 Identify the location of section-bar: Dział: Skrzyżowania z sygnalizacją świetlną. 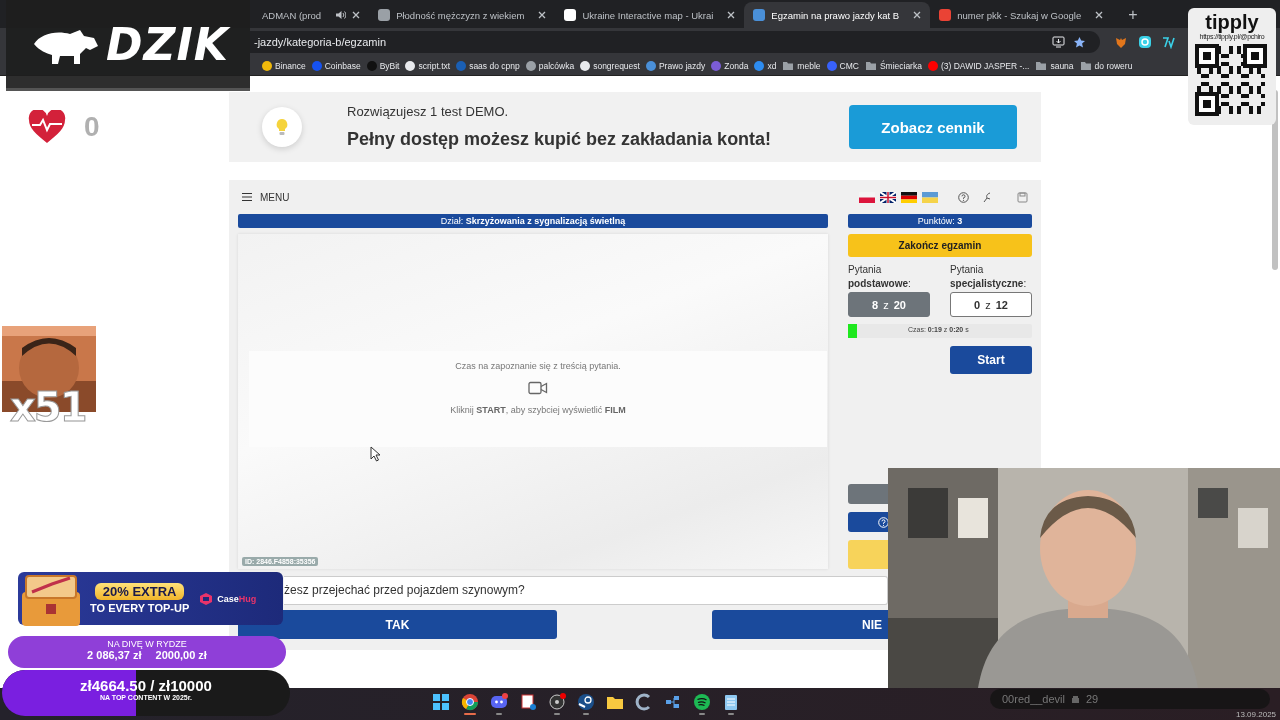
(533, 221).